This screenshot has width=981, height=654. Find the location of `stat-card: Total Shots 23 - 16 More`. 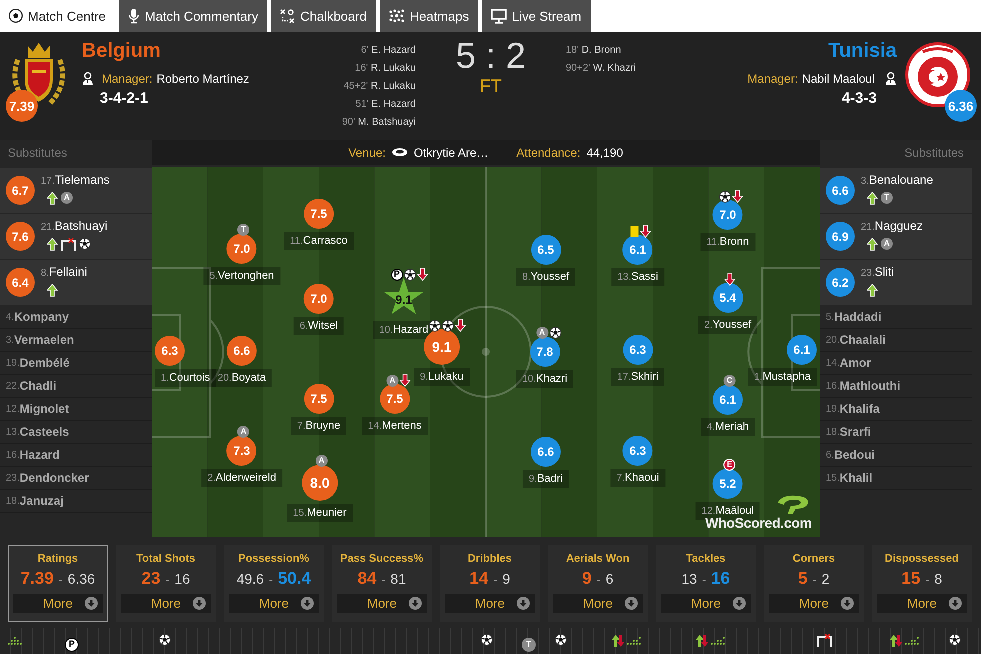

stat-card: Total Shots 23 - 16 More is located at coordinates (166, 583).